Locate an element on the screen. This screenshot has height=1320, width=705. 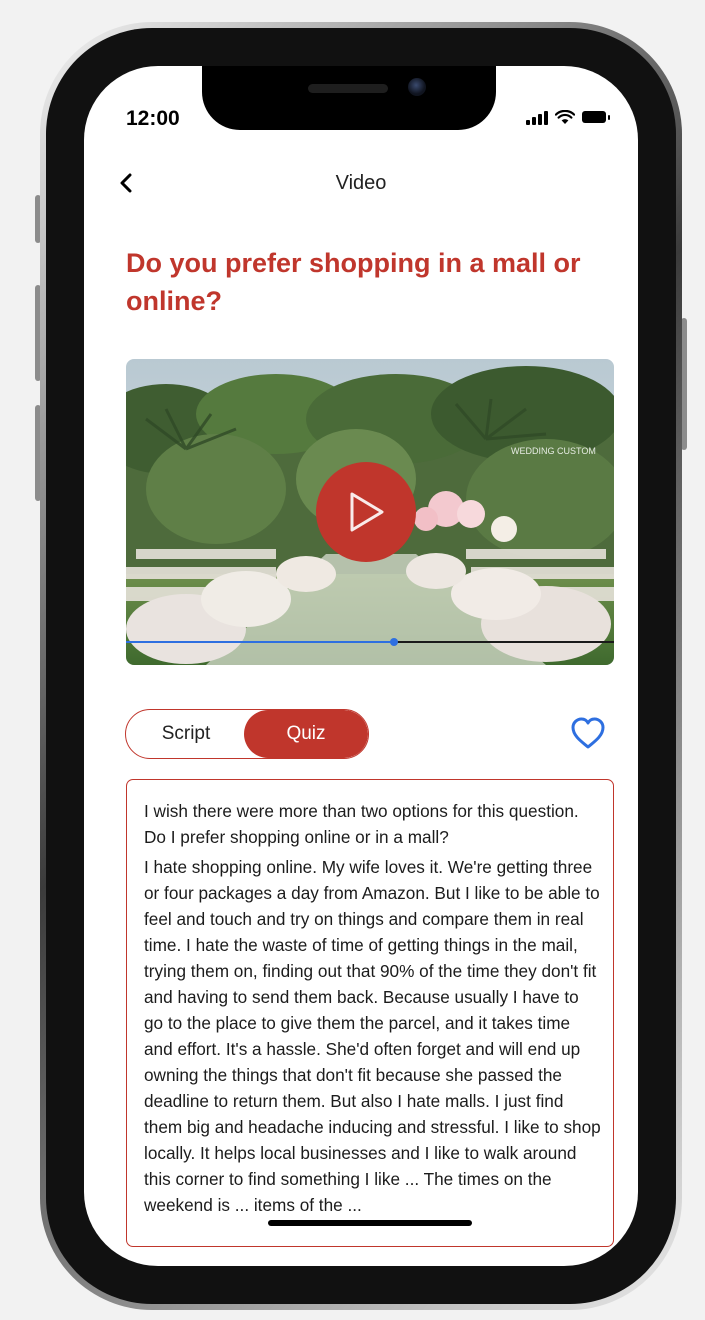
play-icon is located at coordinates (367, 512).